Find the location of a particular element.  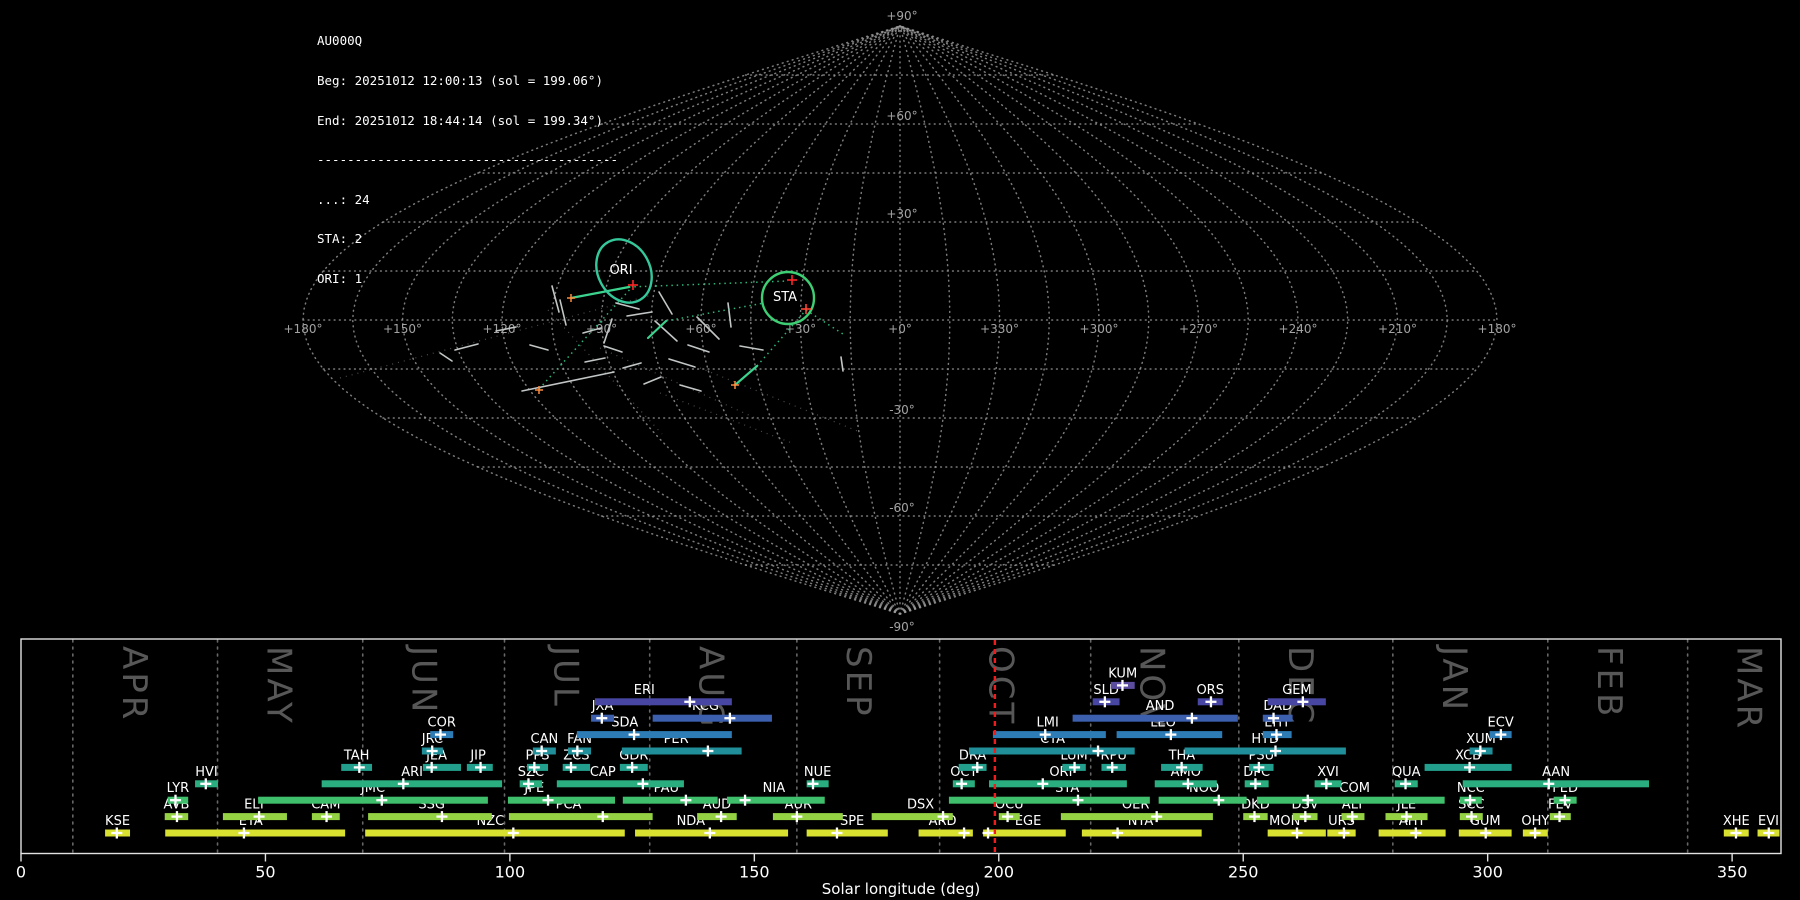

shower-label-NUE: NUE is located at coordinates (817, 772).